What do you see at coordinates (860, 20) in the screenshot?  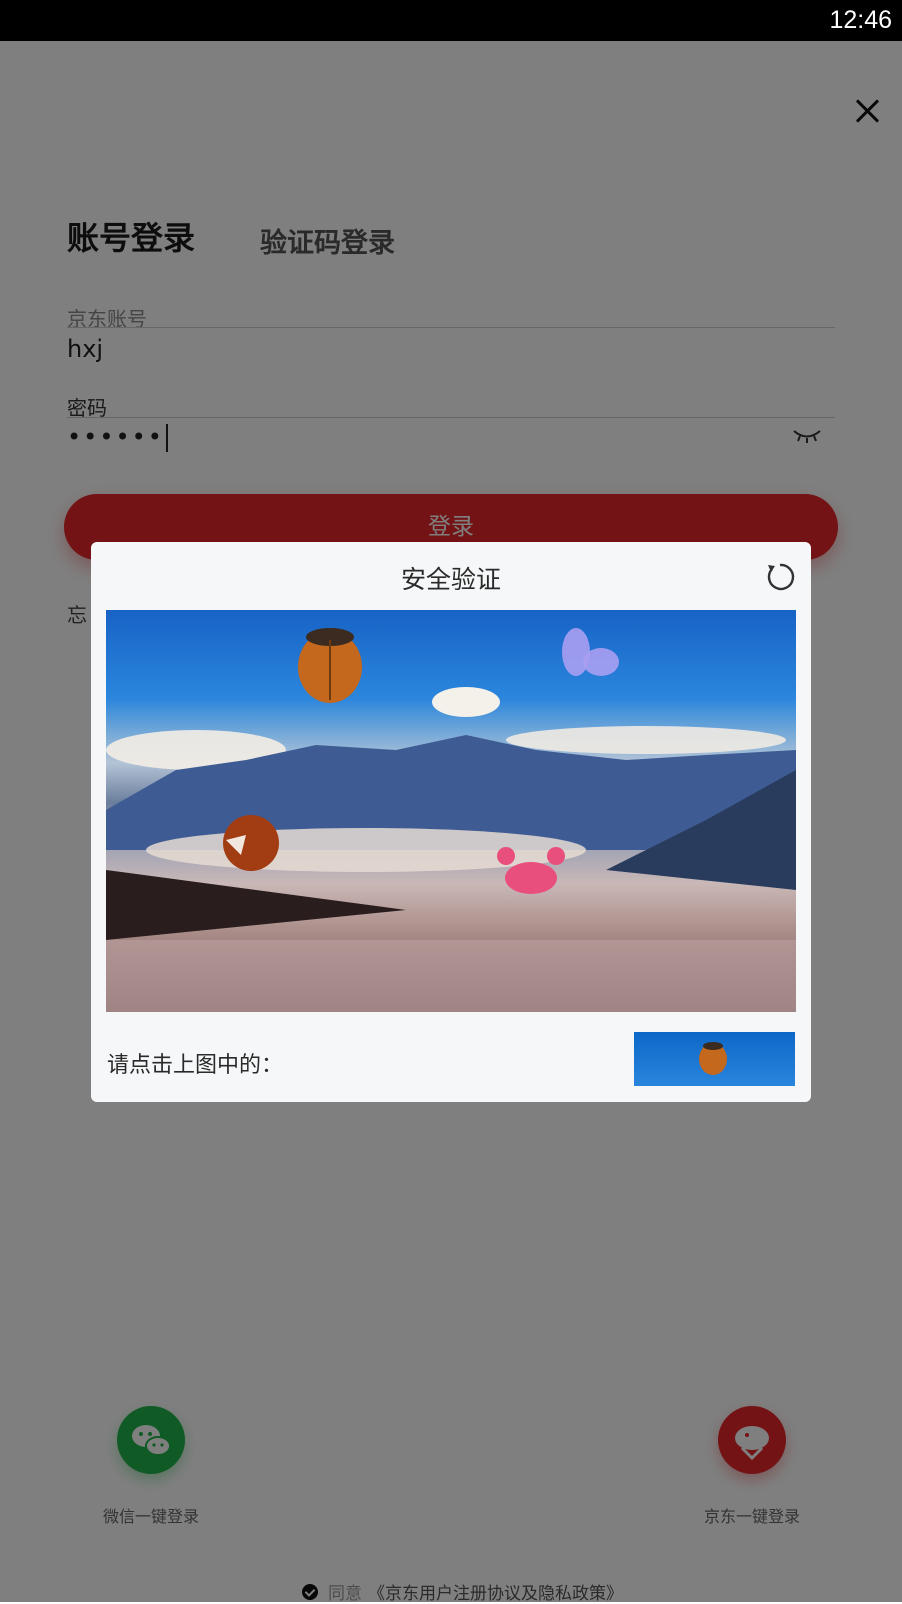 I see `status-time: 12:46` at bounding box center [860, 20].